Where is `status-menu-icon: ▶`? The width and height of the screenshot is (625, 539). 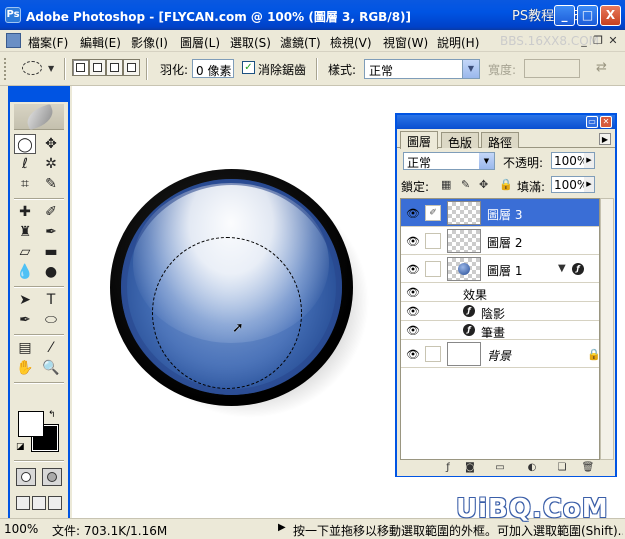 status-menu-icon: ▶ is located at coordinates (282, 527).